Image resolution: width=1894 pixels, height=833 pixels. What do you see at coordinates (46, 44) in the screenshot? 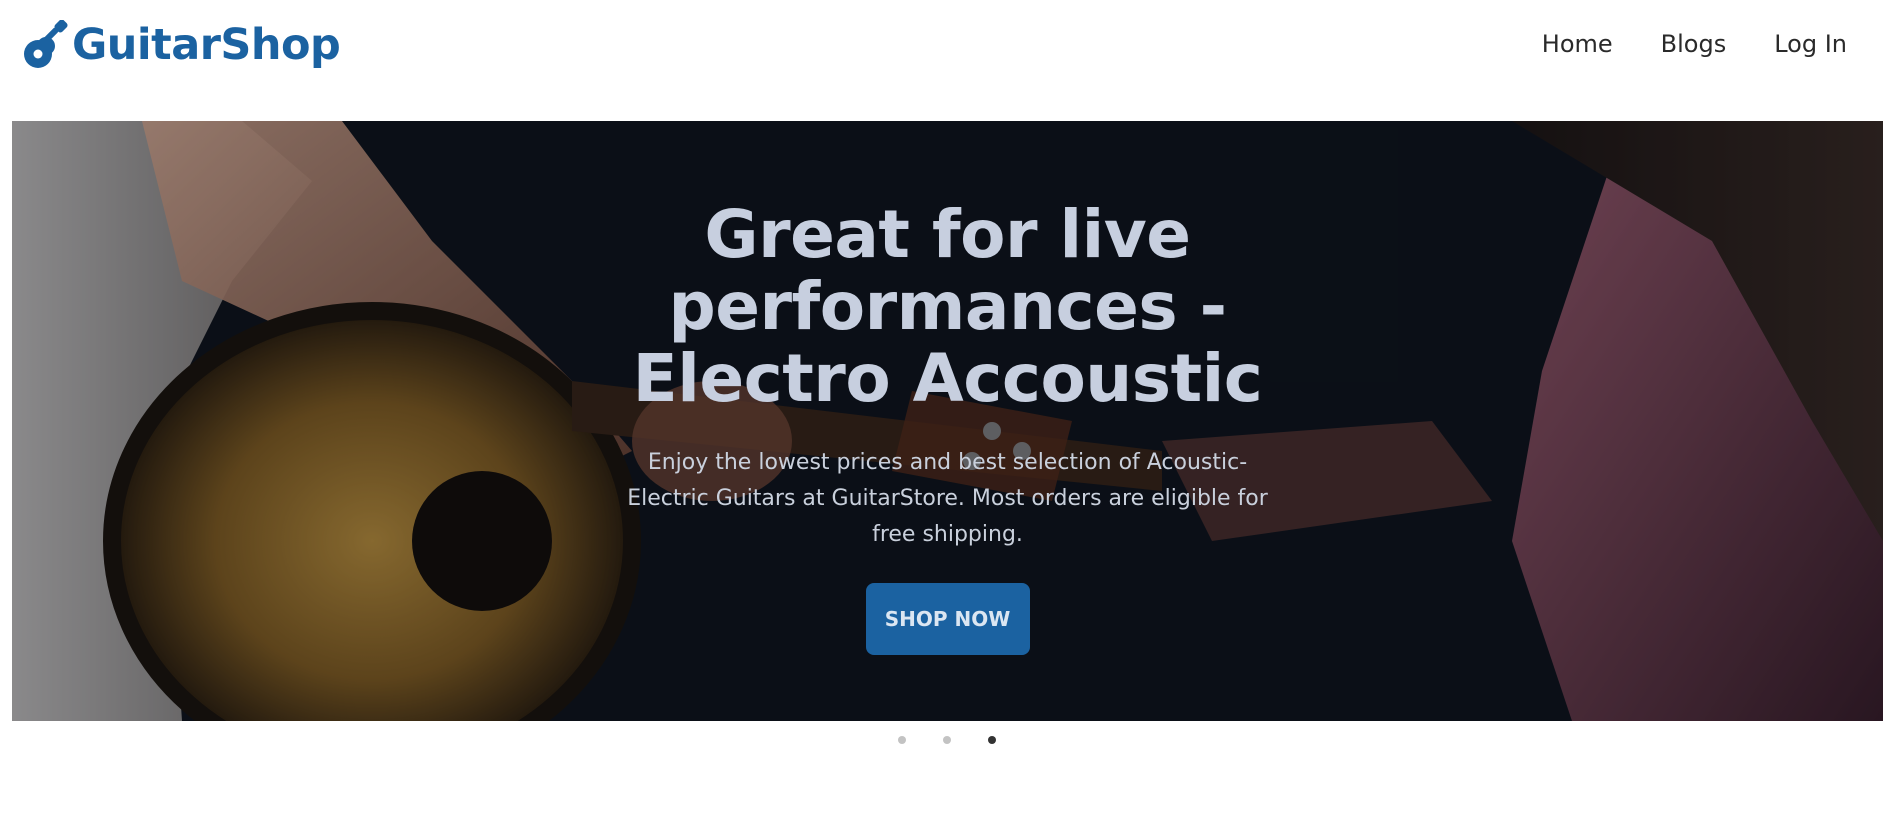
I see `guitar-icon` at bounding box center [46, 44].